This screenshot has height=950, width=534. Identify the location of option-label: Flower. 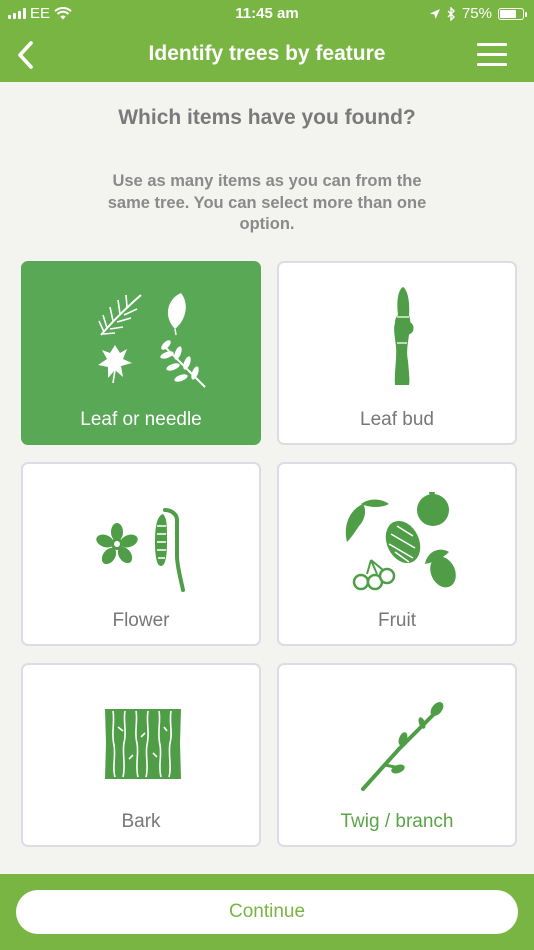
(141, 620).